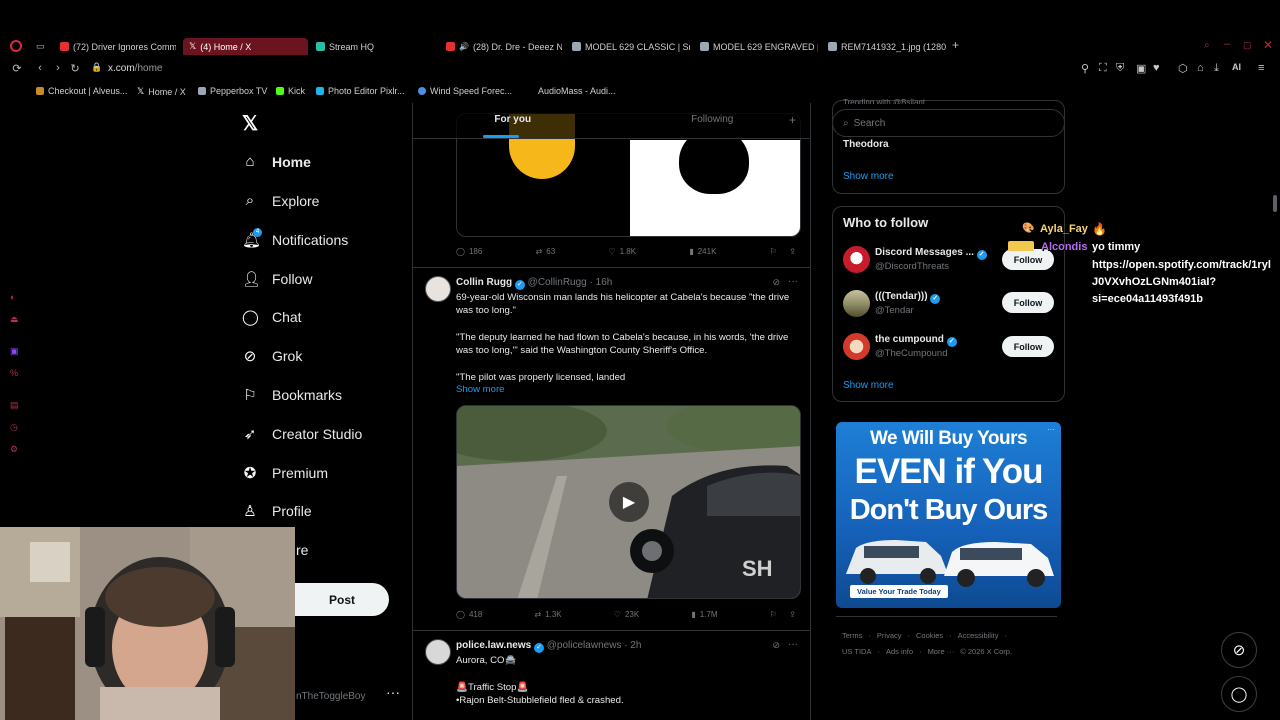  What do you see at coordinates (941, 651) in the screenshot?
I see `footer-link-more: More ···` at bounding box center [941, 651].